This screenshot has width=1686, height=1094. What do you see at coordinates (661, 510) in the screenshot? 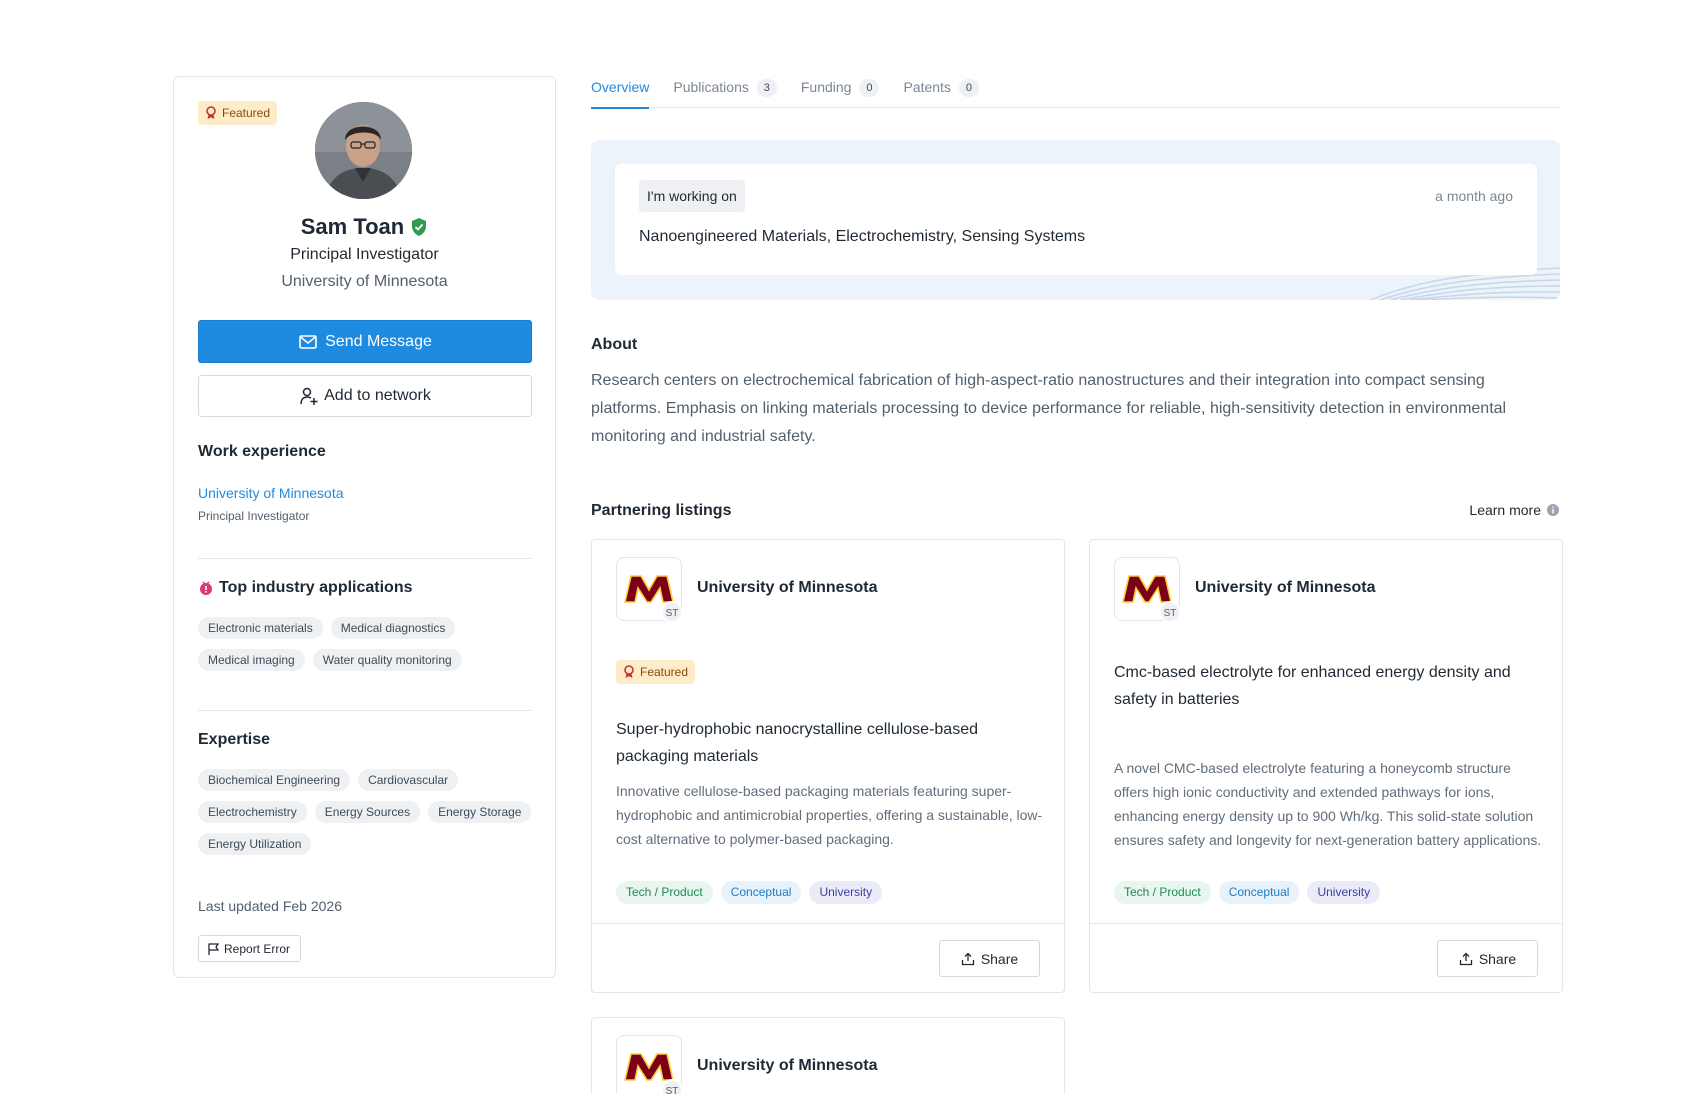
I see `partnering-heading: Partnering listings` at bounding box center [661, 510].